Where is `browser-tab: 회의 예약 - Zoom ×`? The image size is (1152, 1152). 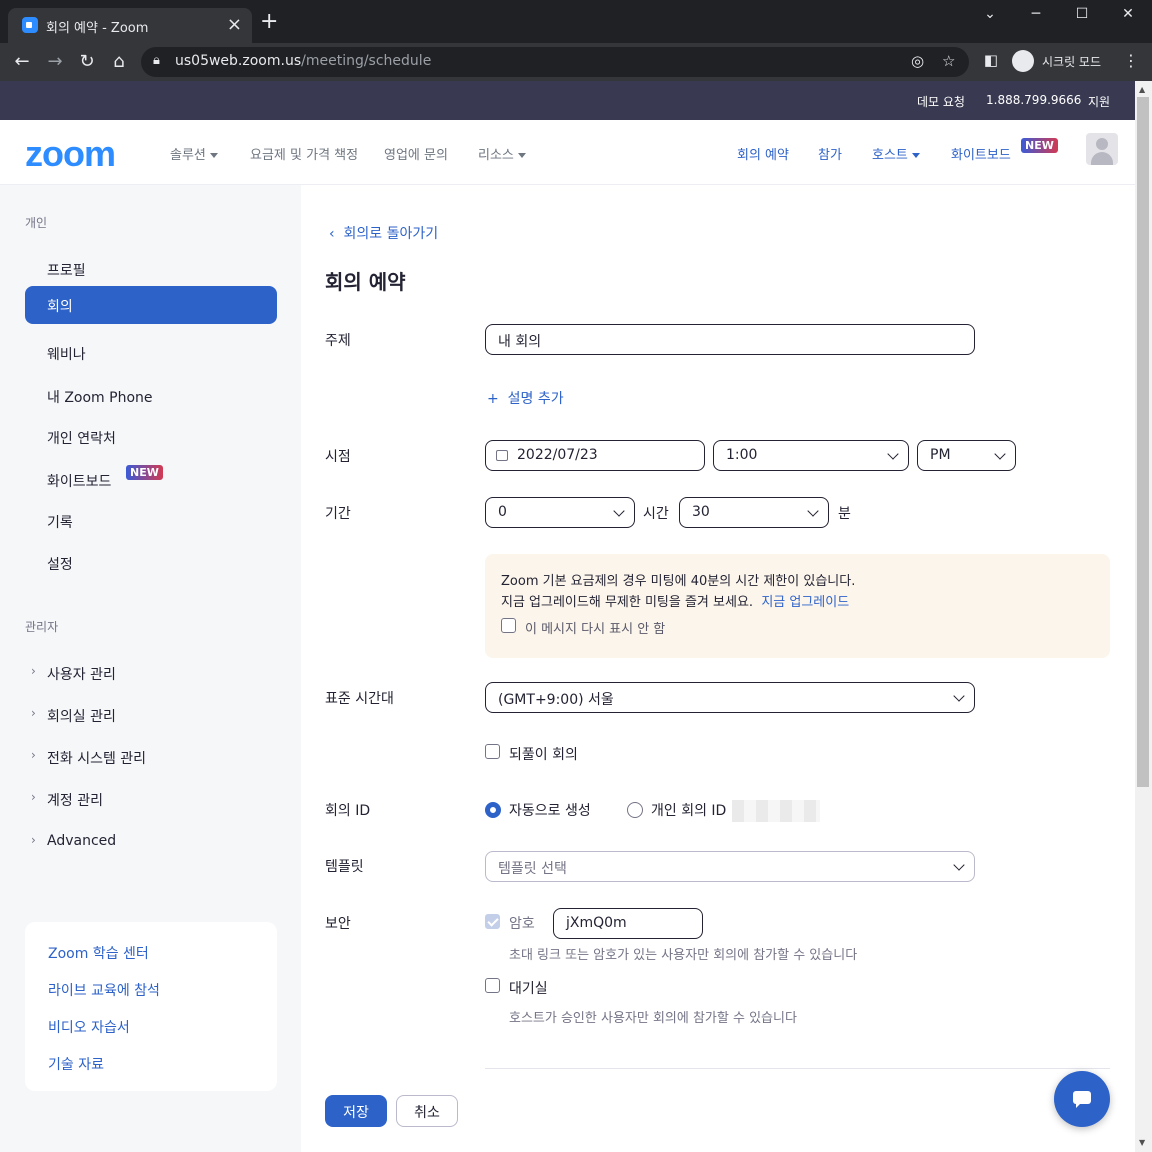
browser-tab: 회의 예약 - Zoom × is located at coordinates (130, 25).